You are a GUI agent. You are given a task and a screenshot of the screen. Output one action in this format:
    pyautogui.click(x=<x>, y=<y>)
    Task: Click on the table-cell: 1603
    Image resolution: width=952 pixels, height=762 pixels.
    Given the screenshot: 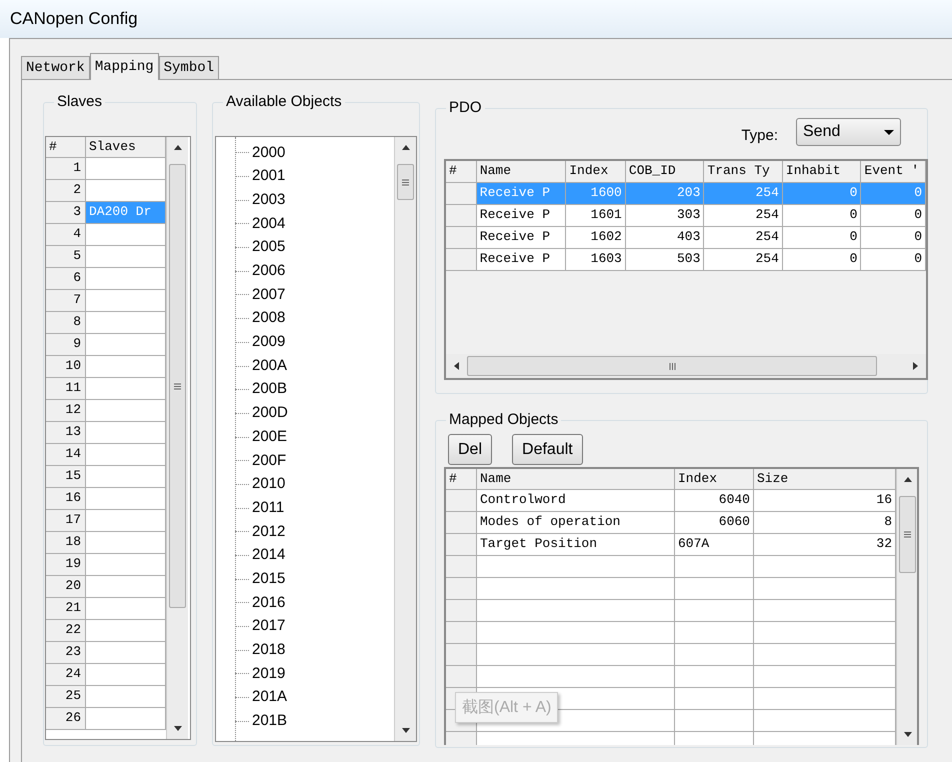 What is the action you would take?
    pyautogui.click(x=596, y=259)
    